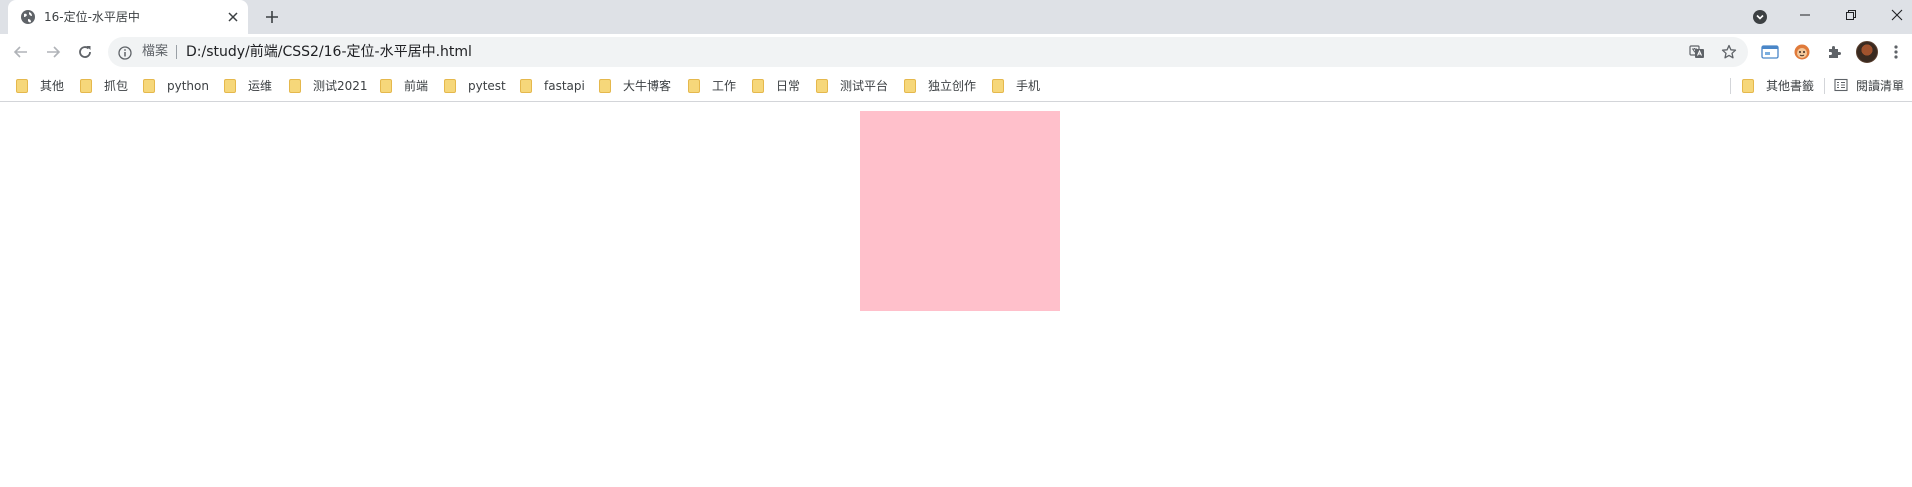 This screenshot has width=1912, height=487. Describe the element at coordinates (1729, 52) in the screenshot. I see `bookmark-star-icon` at that location.